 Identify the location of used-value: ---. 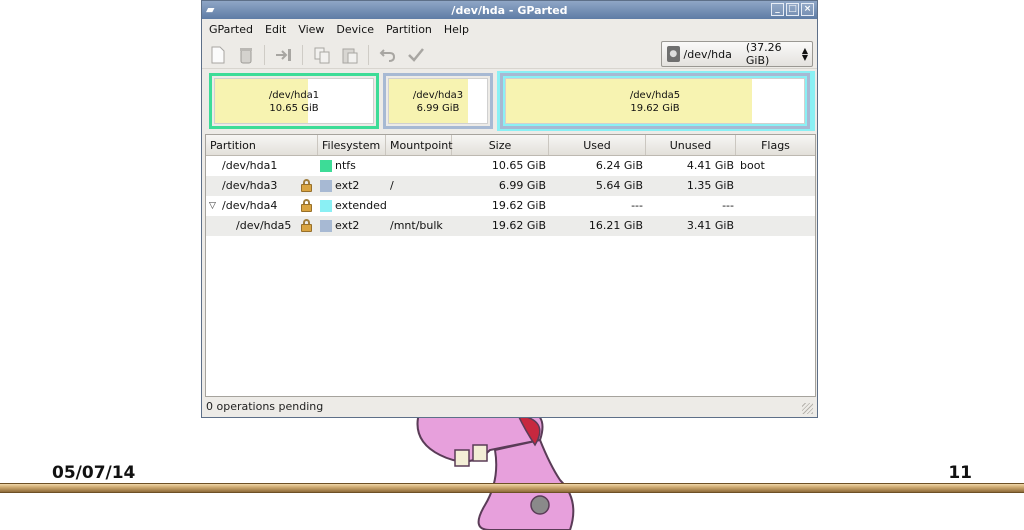
(637, 205).